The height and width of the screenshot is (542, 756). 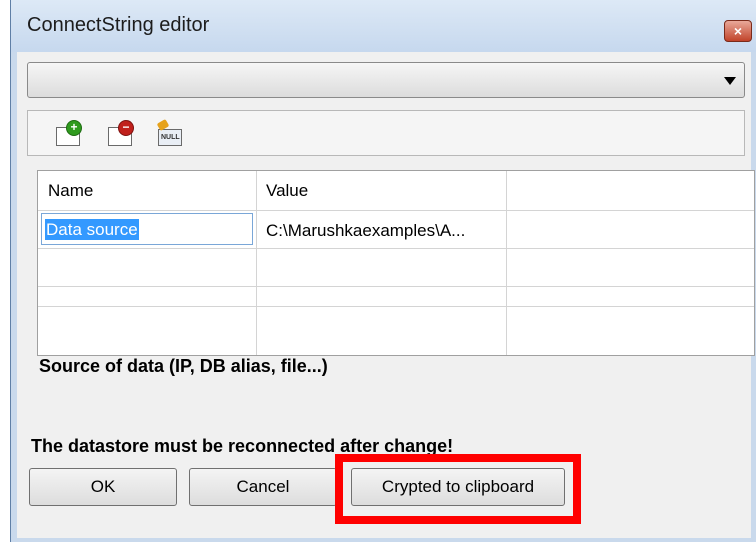 I want to click on highlight-box, so click(x=458, y=489).